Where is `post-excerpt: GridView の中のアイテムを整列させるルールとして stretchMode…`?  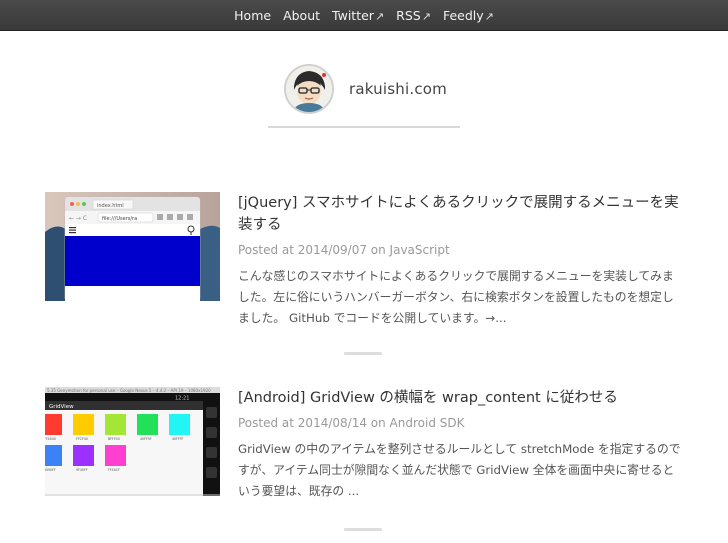
post-excerpt: GridView の中のアイテムを整列させるルールとして stretchMode… is located at coordinates (459, 470).